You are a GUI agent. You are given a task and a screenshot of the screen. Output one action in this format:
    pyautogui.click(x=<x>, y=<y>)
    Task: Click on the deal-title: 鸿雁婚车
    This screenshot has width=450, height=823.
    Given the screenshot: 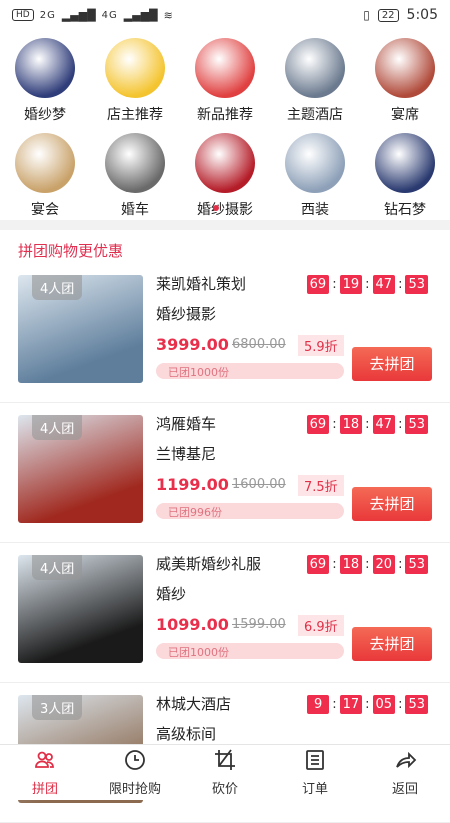 What is the action you would take?
    pyautogui.click(x=186, y=424)
    